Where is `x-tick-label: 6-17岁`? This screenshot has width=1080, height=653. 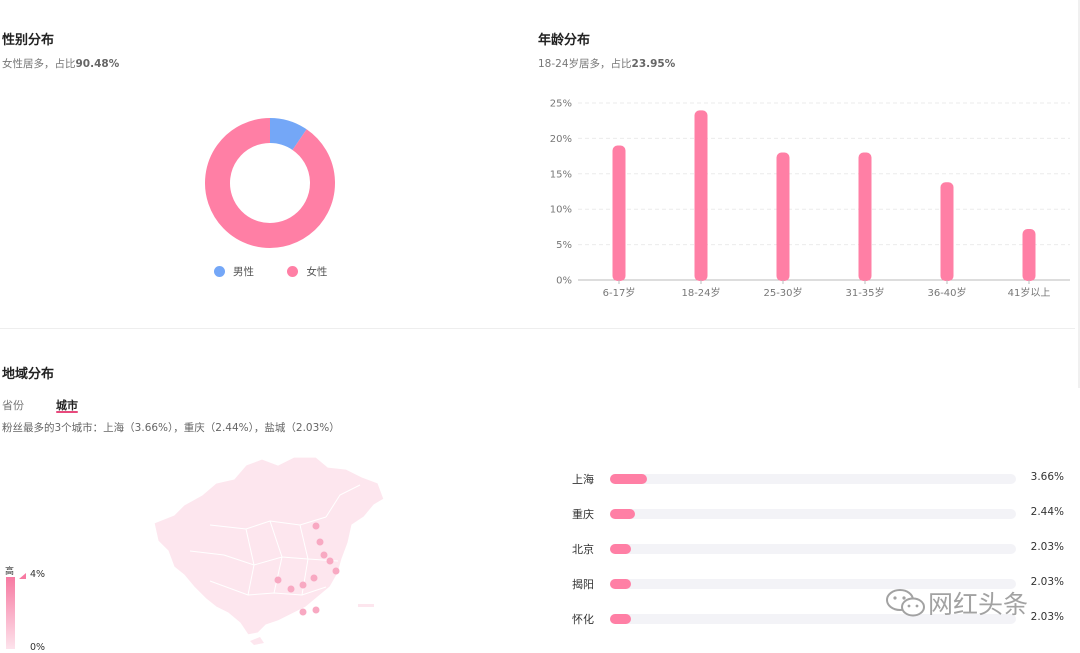
x-tick-label: 6-17岁 is located at coordinates (619, 292).